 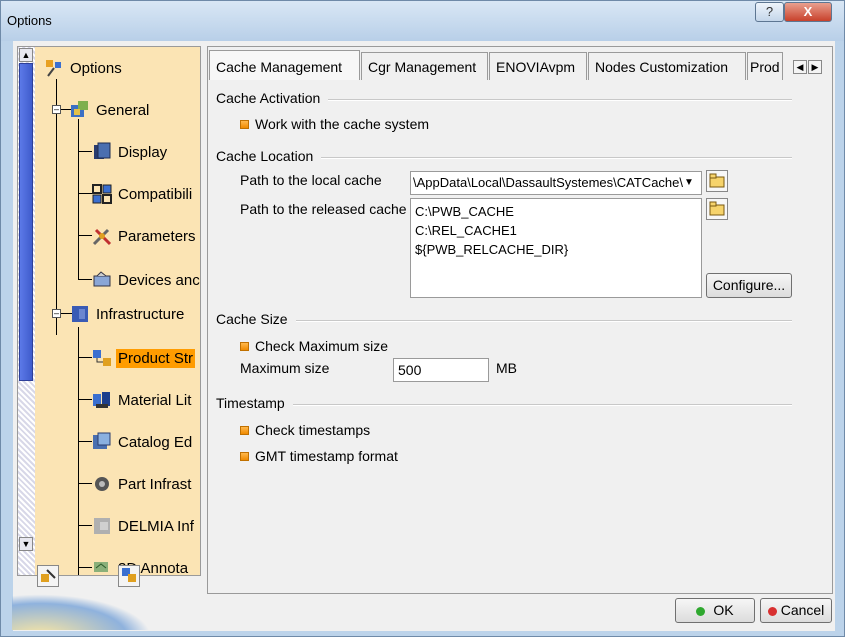 I want to click on maximum-size-input: 500, so click(x=441, y=370).